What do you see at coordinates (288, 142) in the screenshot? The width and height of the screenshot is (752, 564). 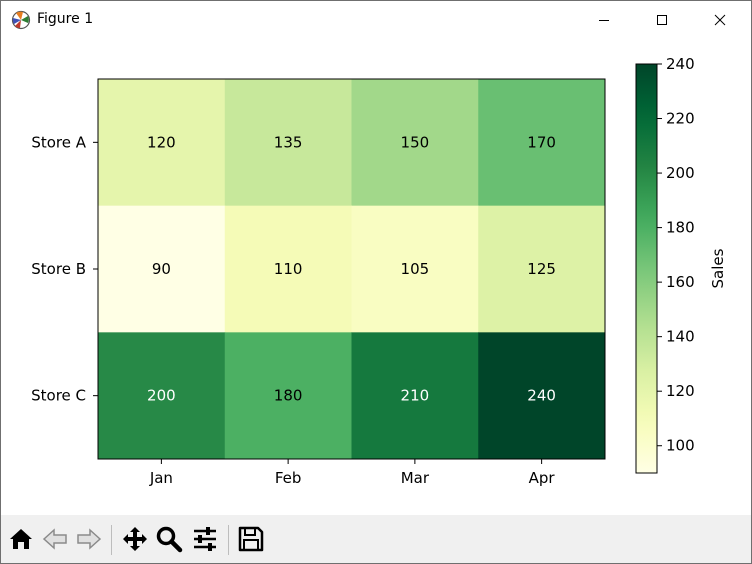 I see `cell-value-label: 135` at bounding box center [288, 142].